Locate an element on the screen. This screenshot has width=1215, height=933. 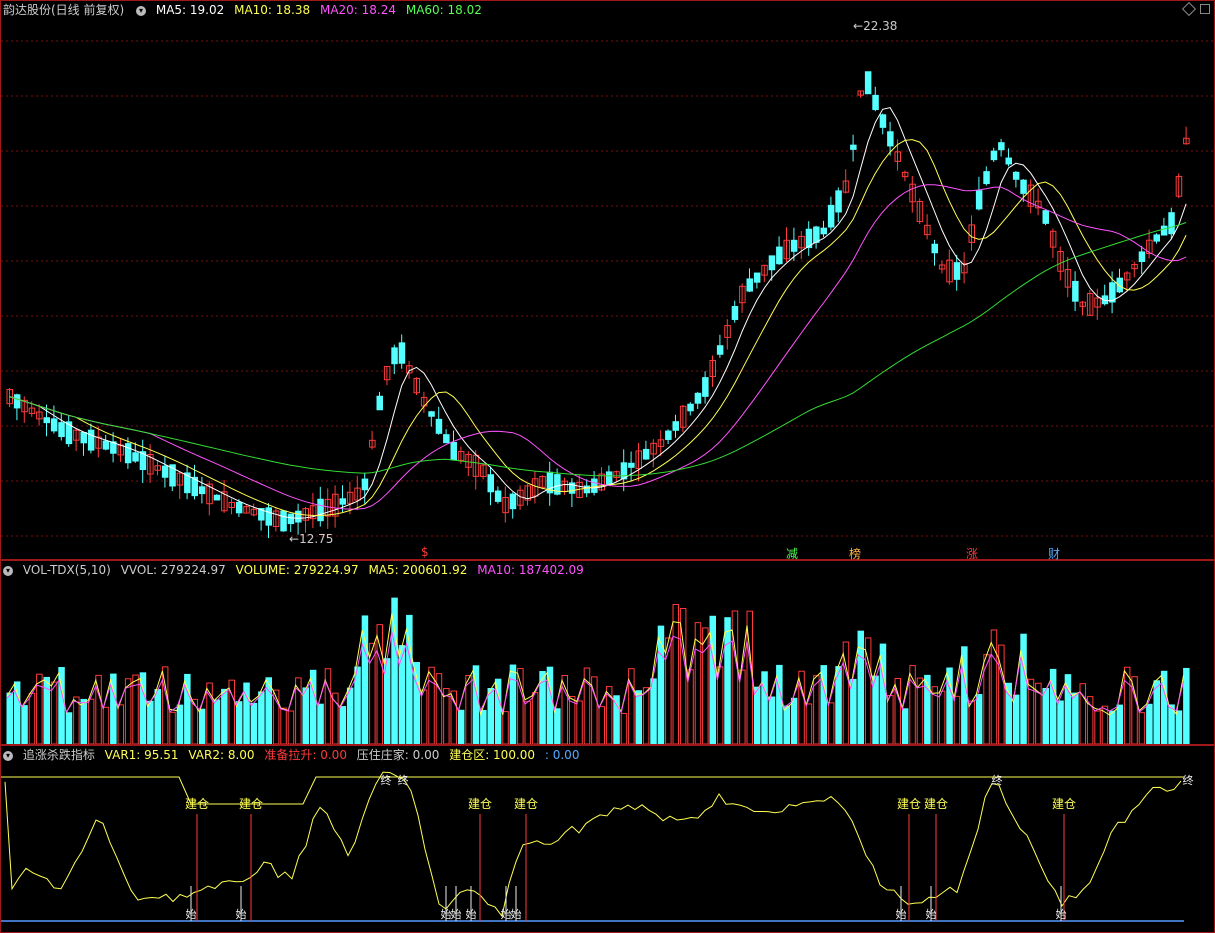
build-zone-line is located at coordinates (592, 790).